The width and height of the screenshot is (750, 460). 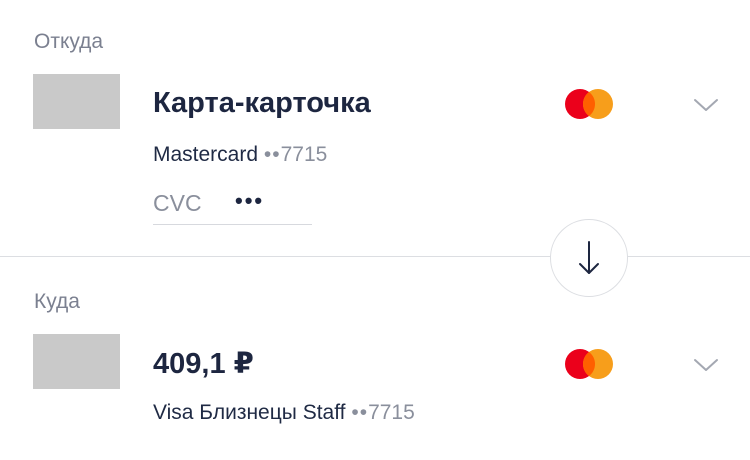 What do you see at coordinates (589, 364) in the screenshot?
I see `to-mastercard-logo` at bounding box center [589, 364].